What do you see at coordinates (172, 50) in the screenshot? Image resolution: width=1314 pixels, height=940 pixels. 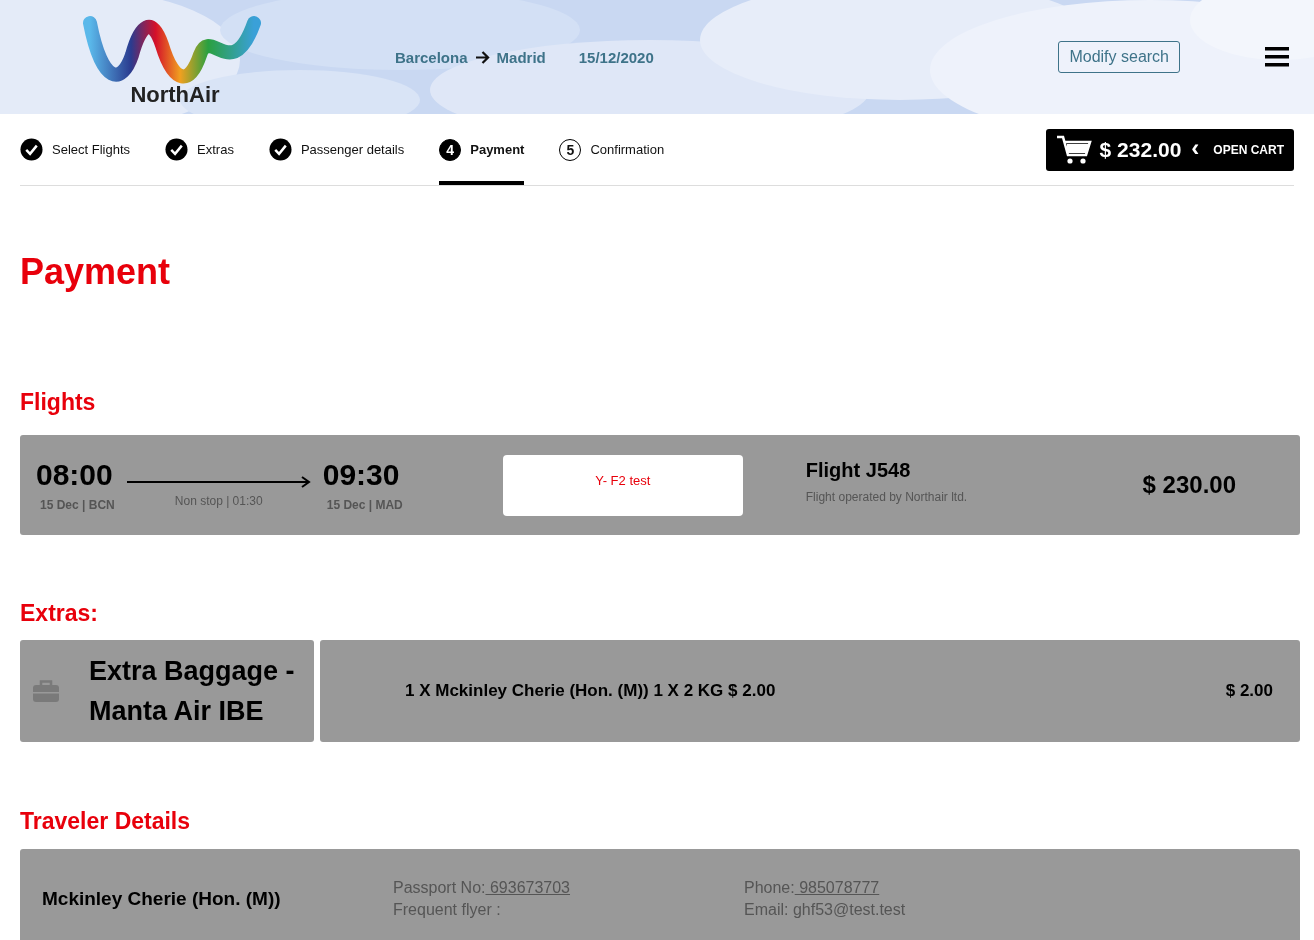 I see `logo-icon` at bounding box center [172, 50].